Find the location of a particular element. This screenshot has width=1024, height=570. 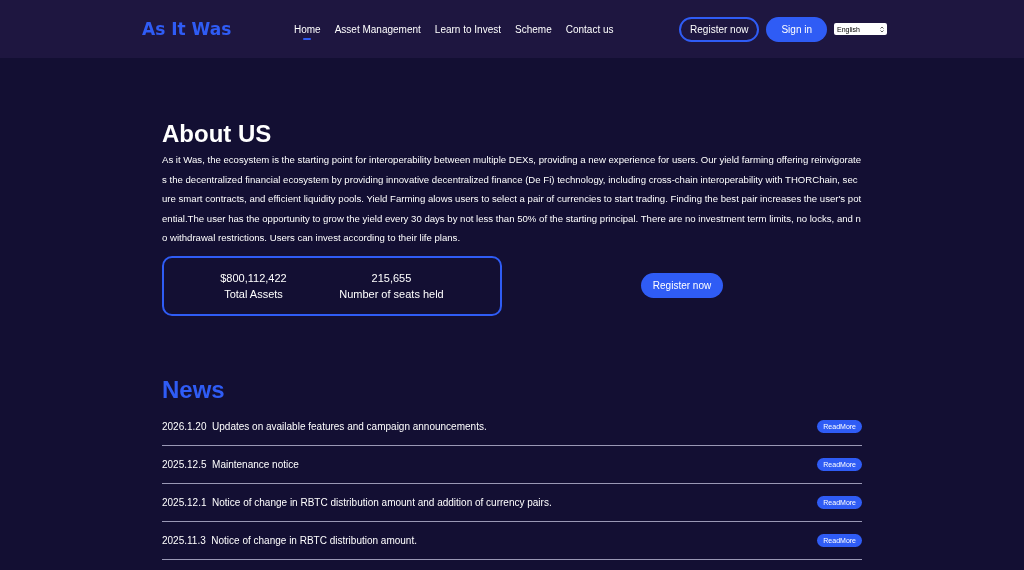

chevron-icon is located at coordinates (882, 29).